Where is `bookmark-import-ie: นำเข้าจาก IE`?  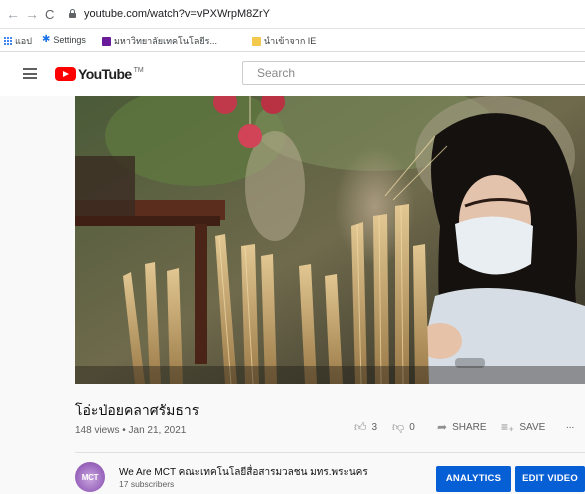 bookmark-import-ie: นำเข้าจาก IE is located at coordinates (284, 41).